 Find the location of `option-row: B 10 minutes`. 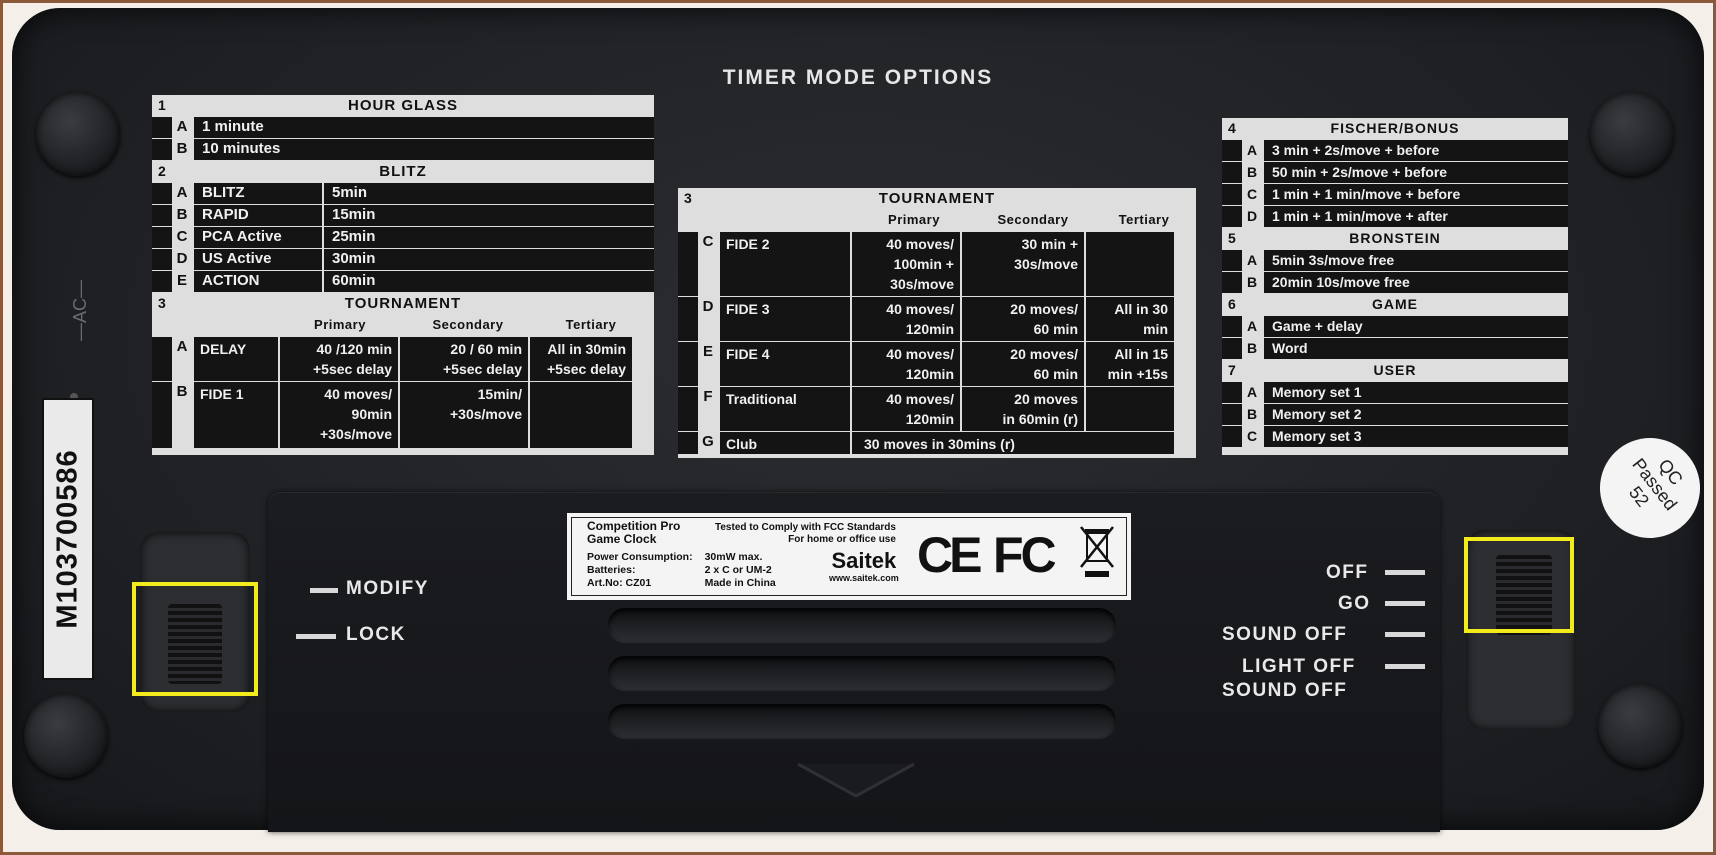

option-row: B 10 minutes is located at coordinates (403, 149).